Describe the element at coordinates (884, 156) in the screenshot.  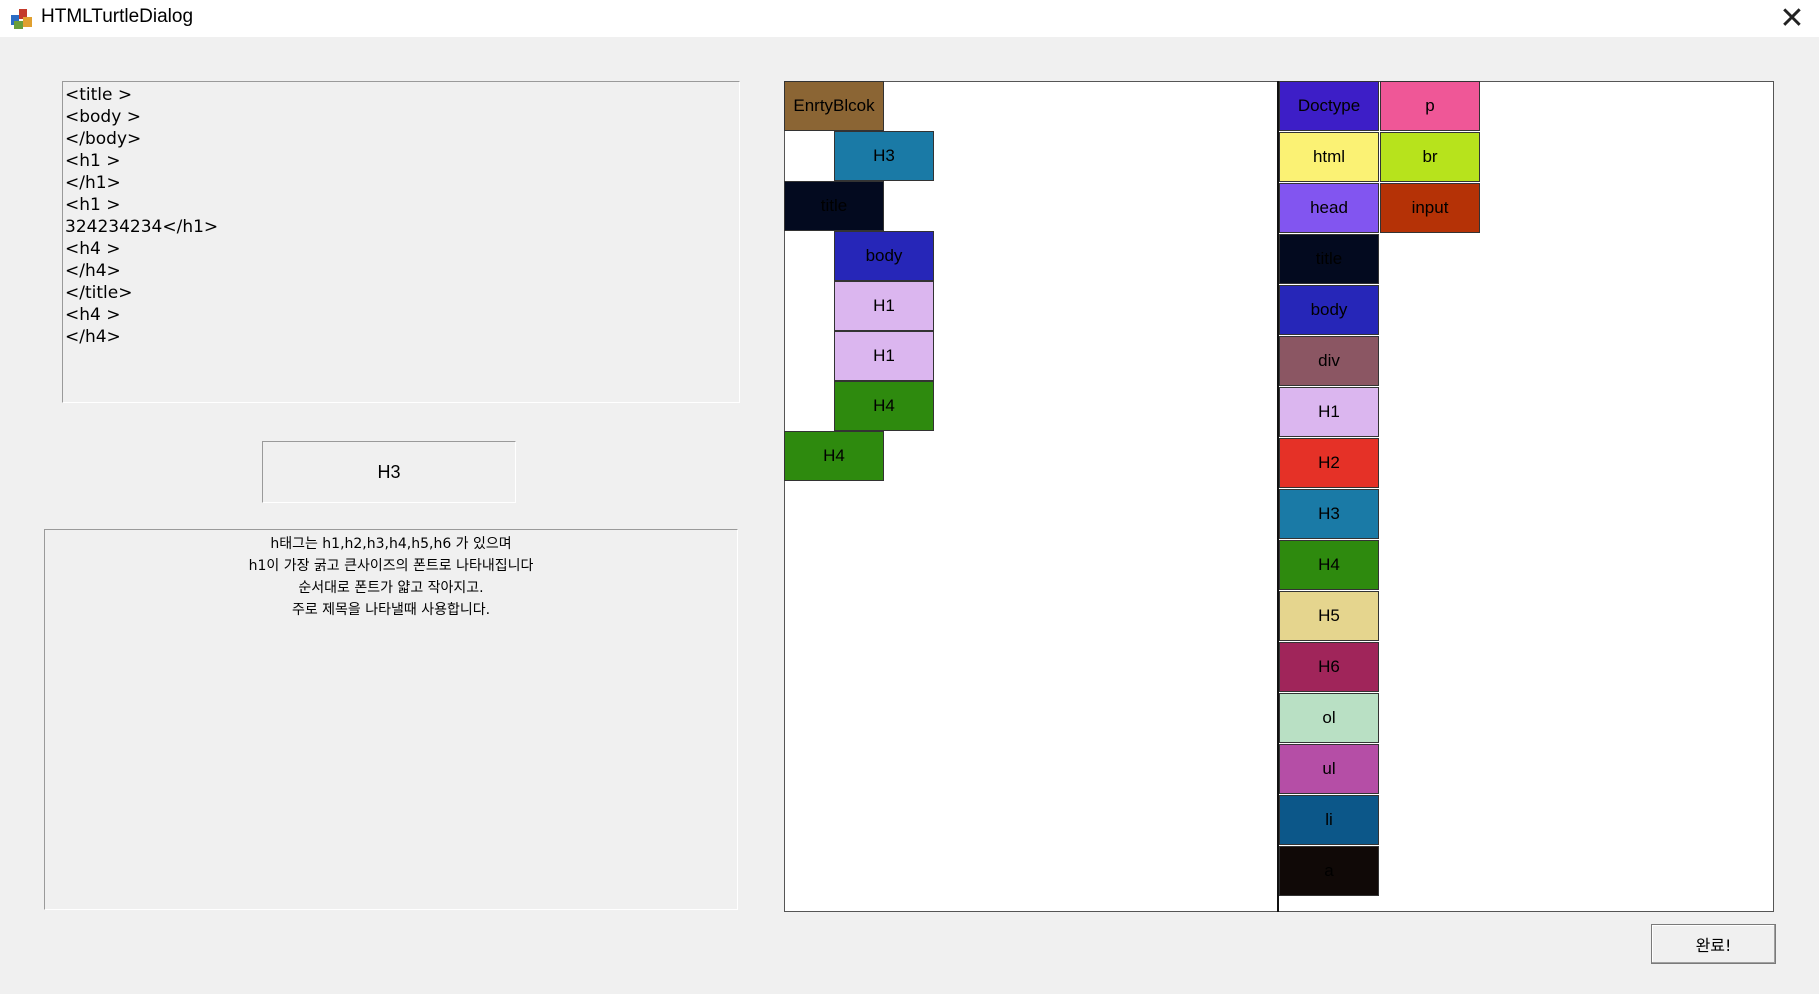
I see `workspace-block-h3: H3` at that location.